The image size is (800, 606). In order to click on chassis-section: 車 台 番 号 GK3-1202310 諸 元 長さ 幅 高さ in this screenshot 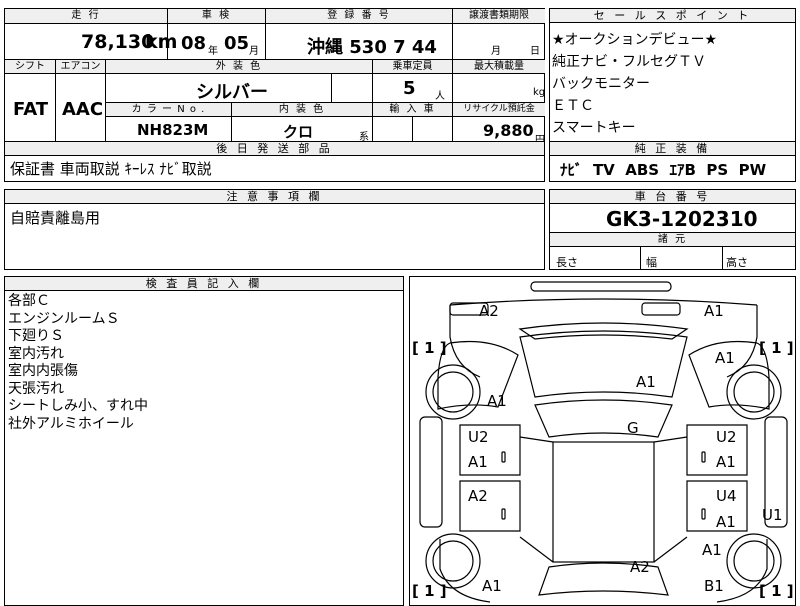, I will do `click(672, 229)`.